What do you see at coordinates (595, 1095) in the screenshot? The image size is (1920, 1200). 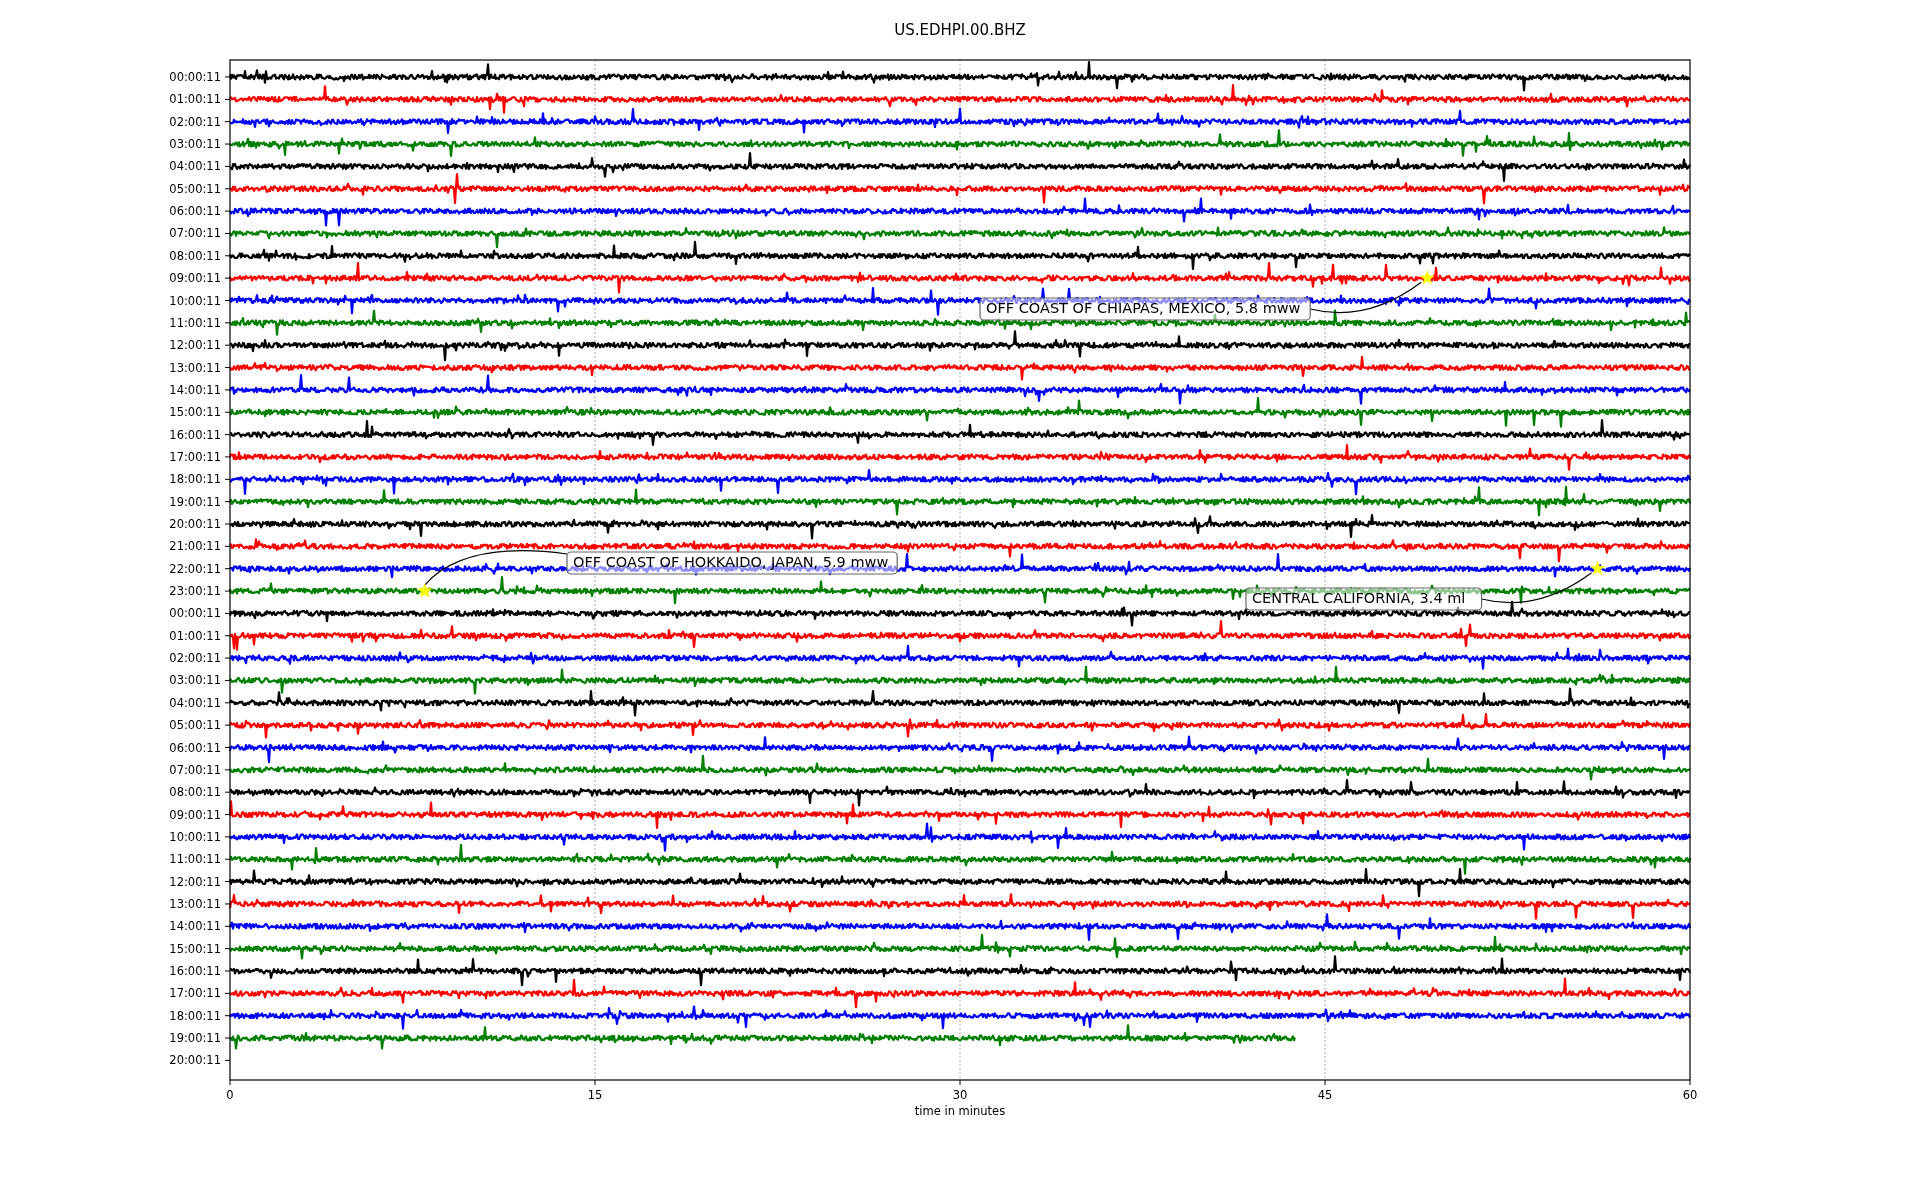 I see `x-tick-label: 15` at bounding box center [595, 1095].